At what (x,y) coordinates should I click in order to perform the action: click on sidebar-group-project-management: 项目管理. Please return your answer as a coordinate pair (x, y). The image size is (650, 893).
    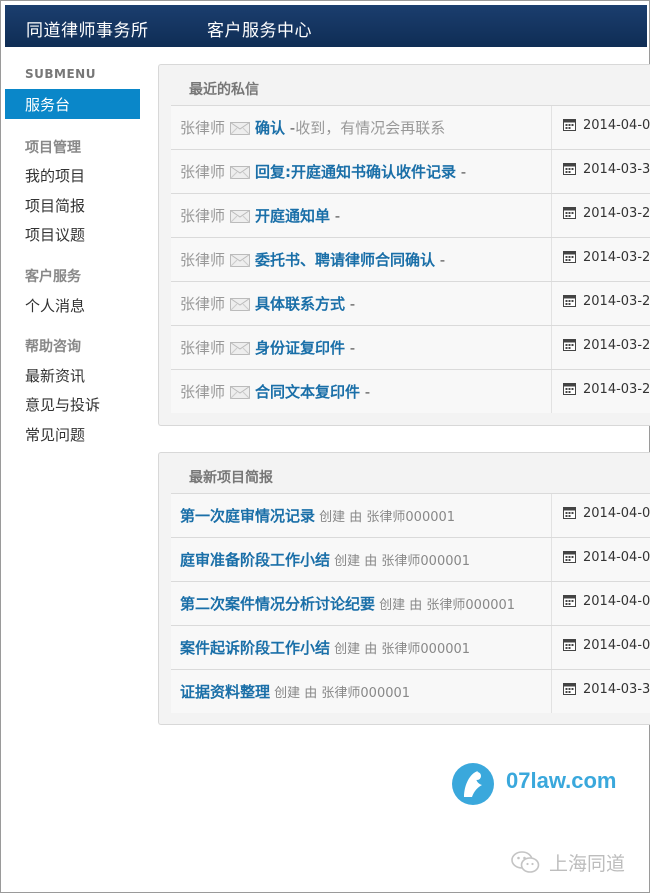
    Looking at the image, I should click on (53, 148).